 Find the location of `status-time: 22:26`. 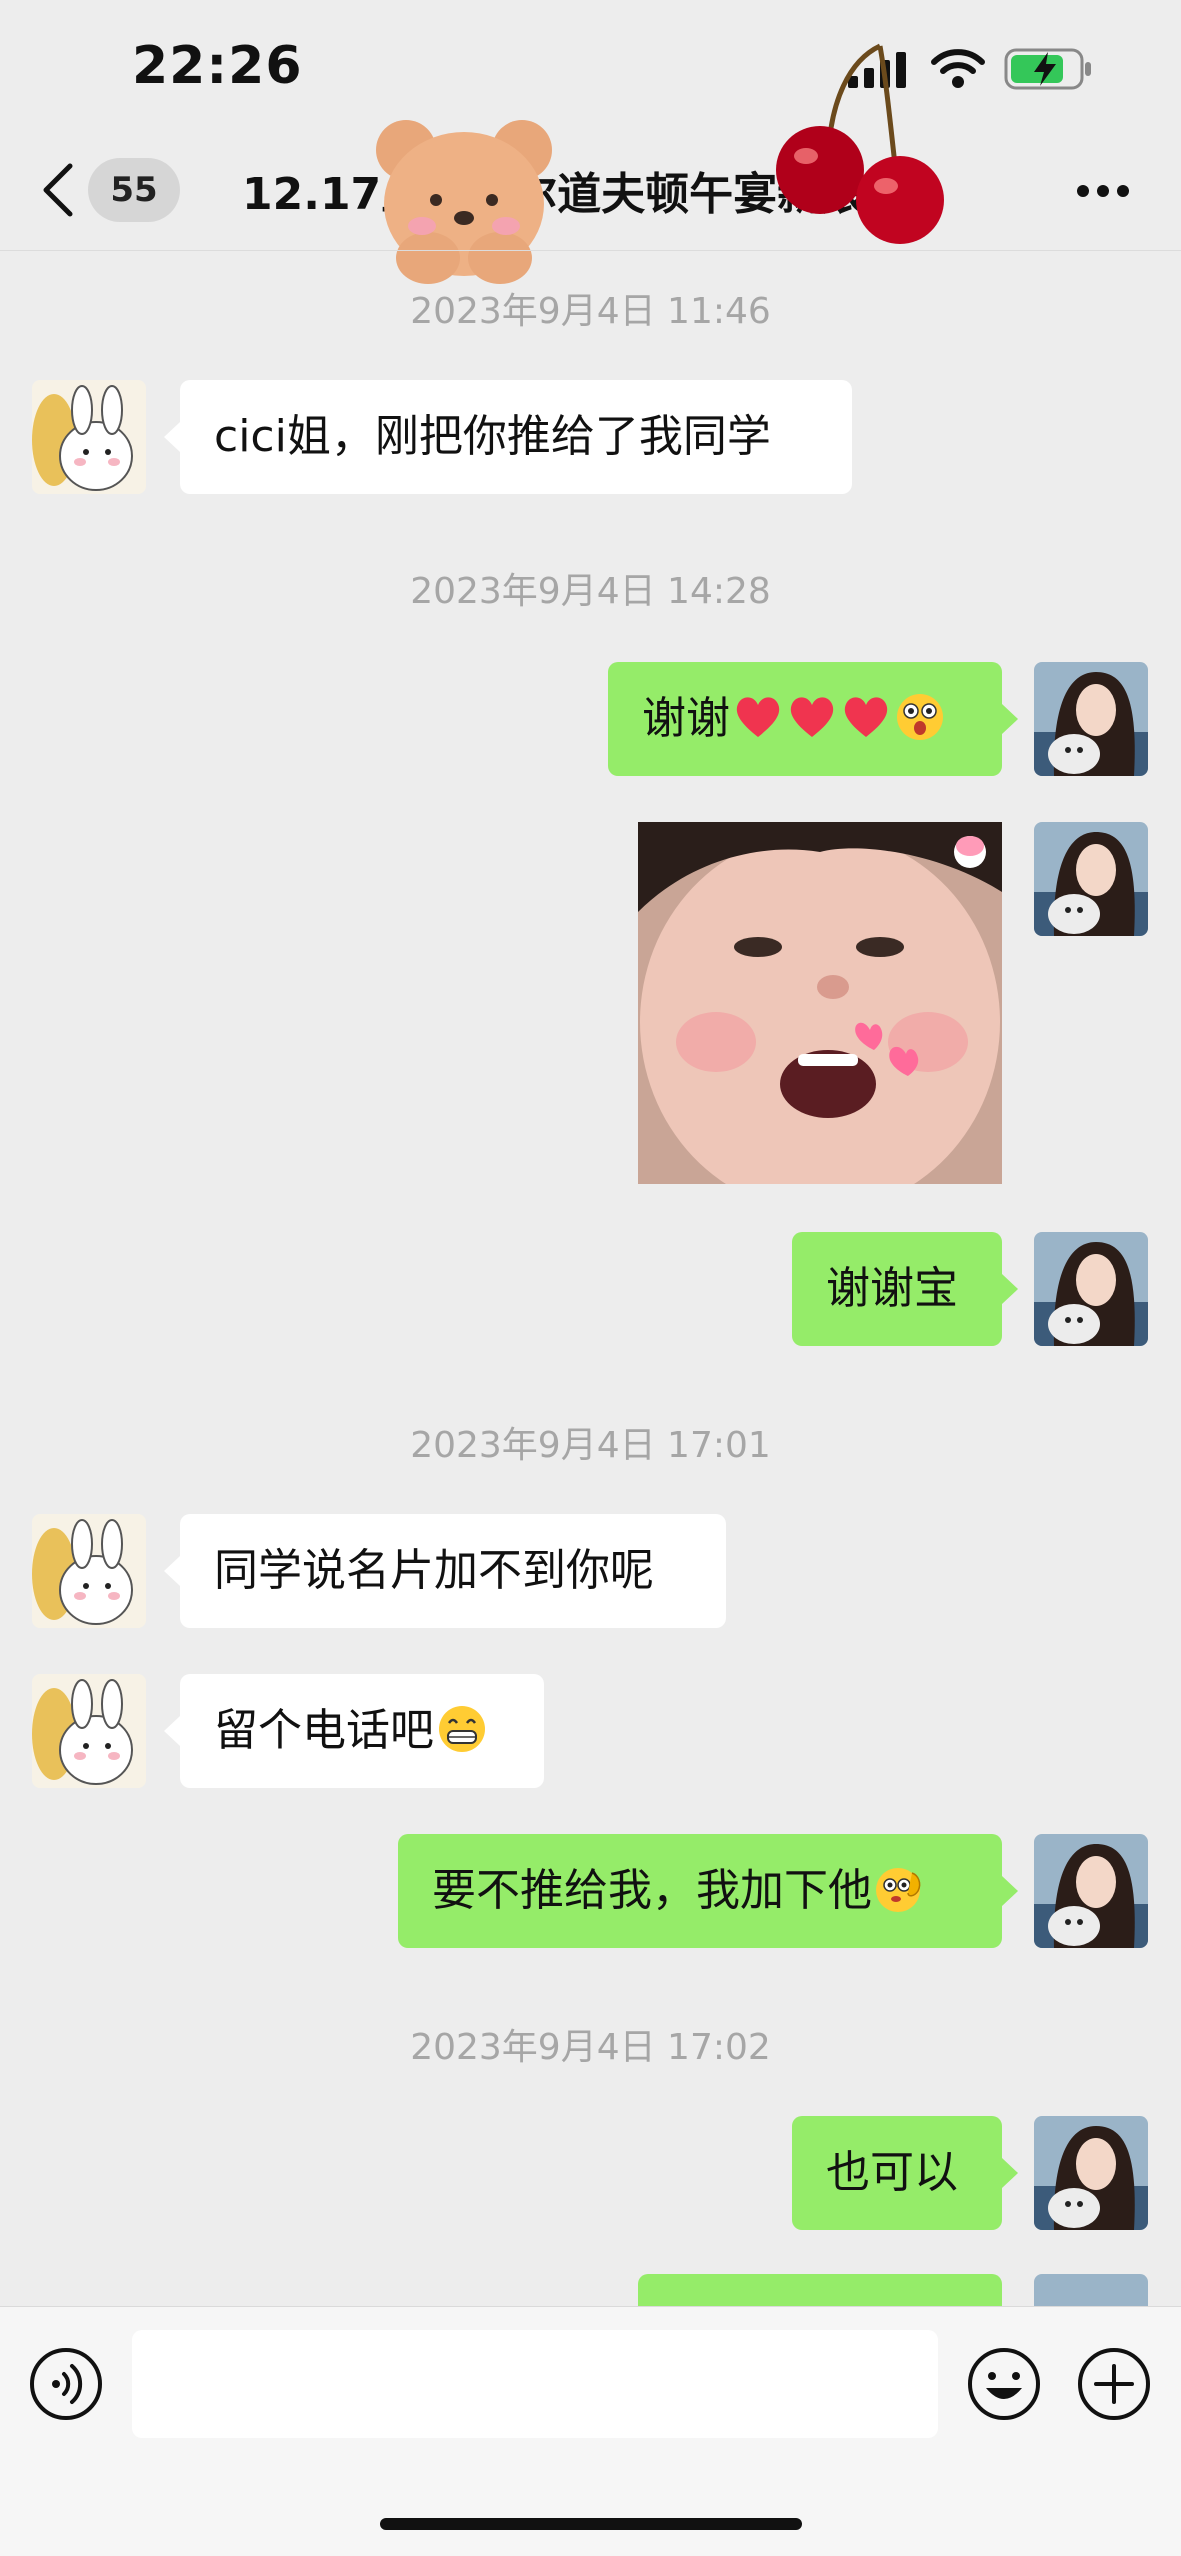

status-time: 22:26 is located at coordinates (217, 66).